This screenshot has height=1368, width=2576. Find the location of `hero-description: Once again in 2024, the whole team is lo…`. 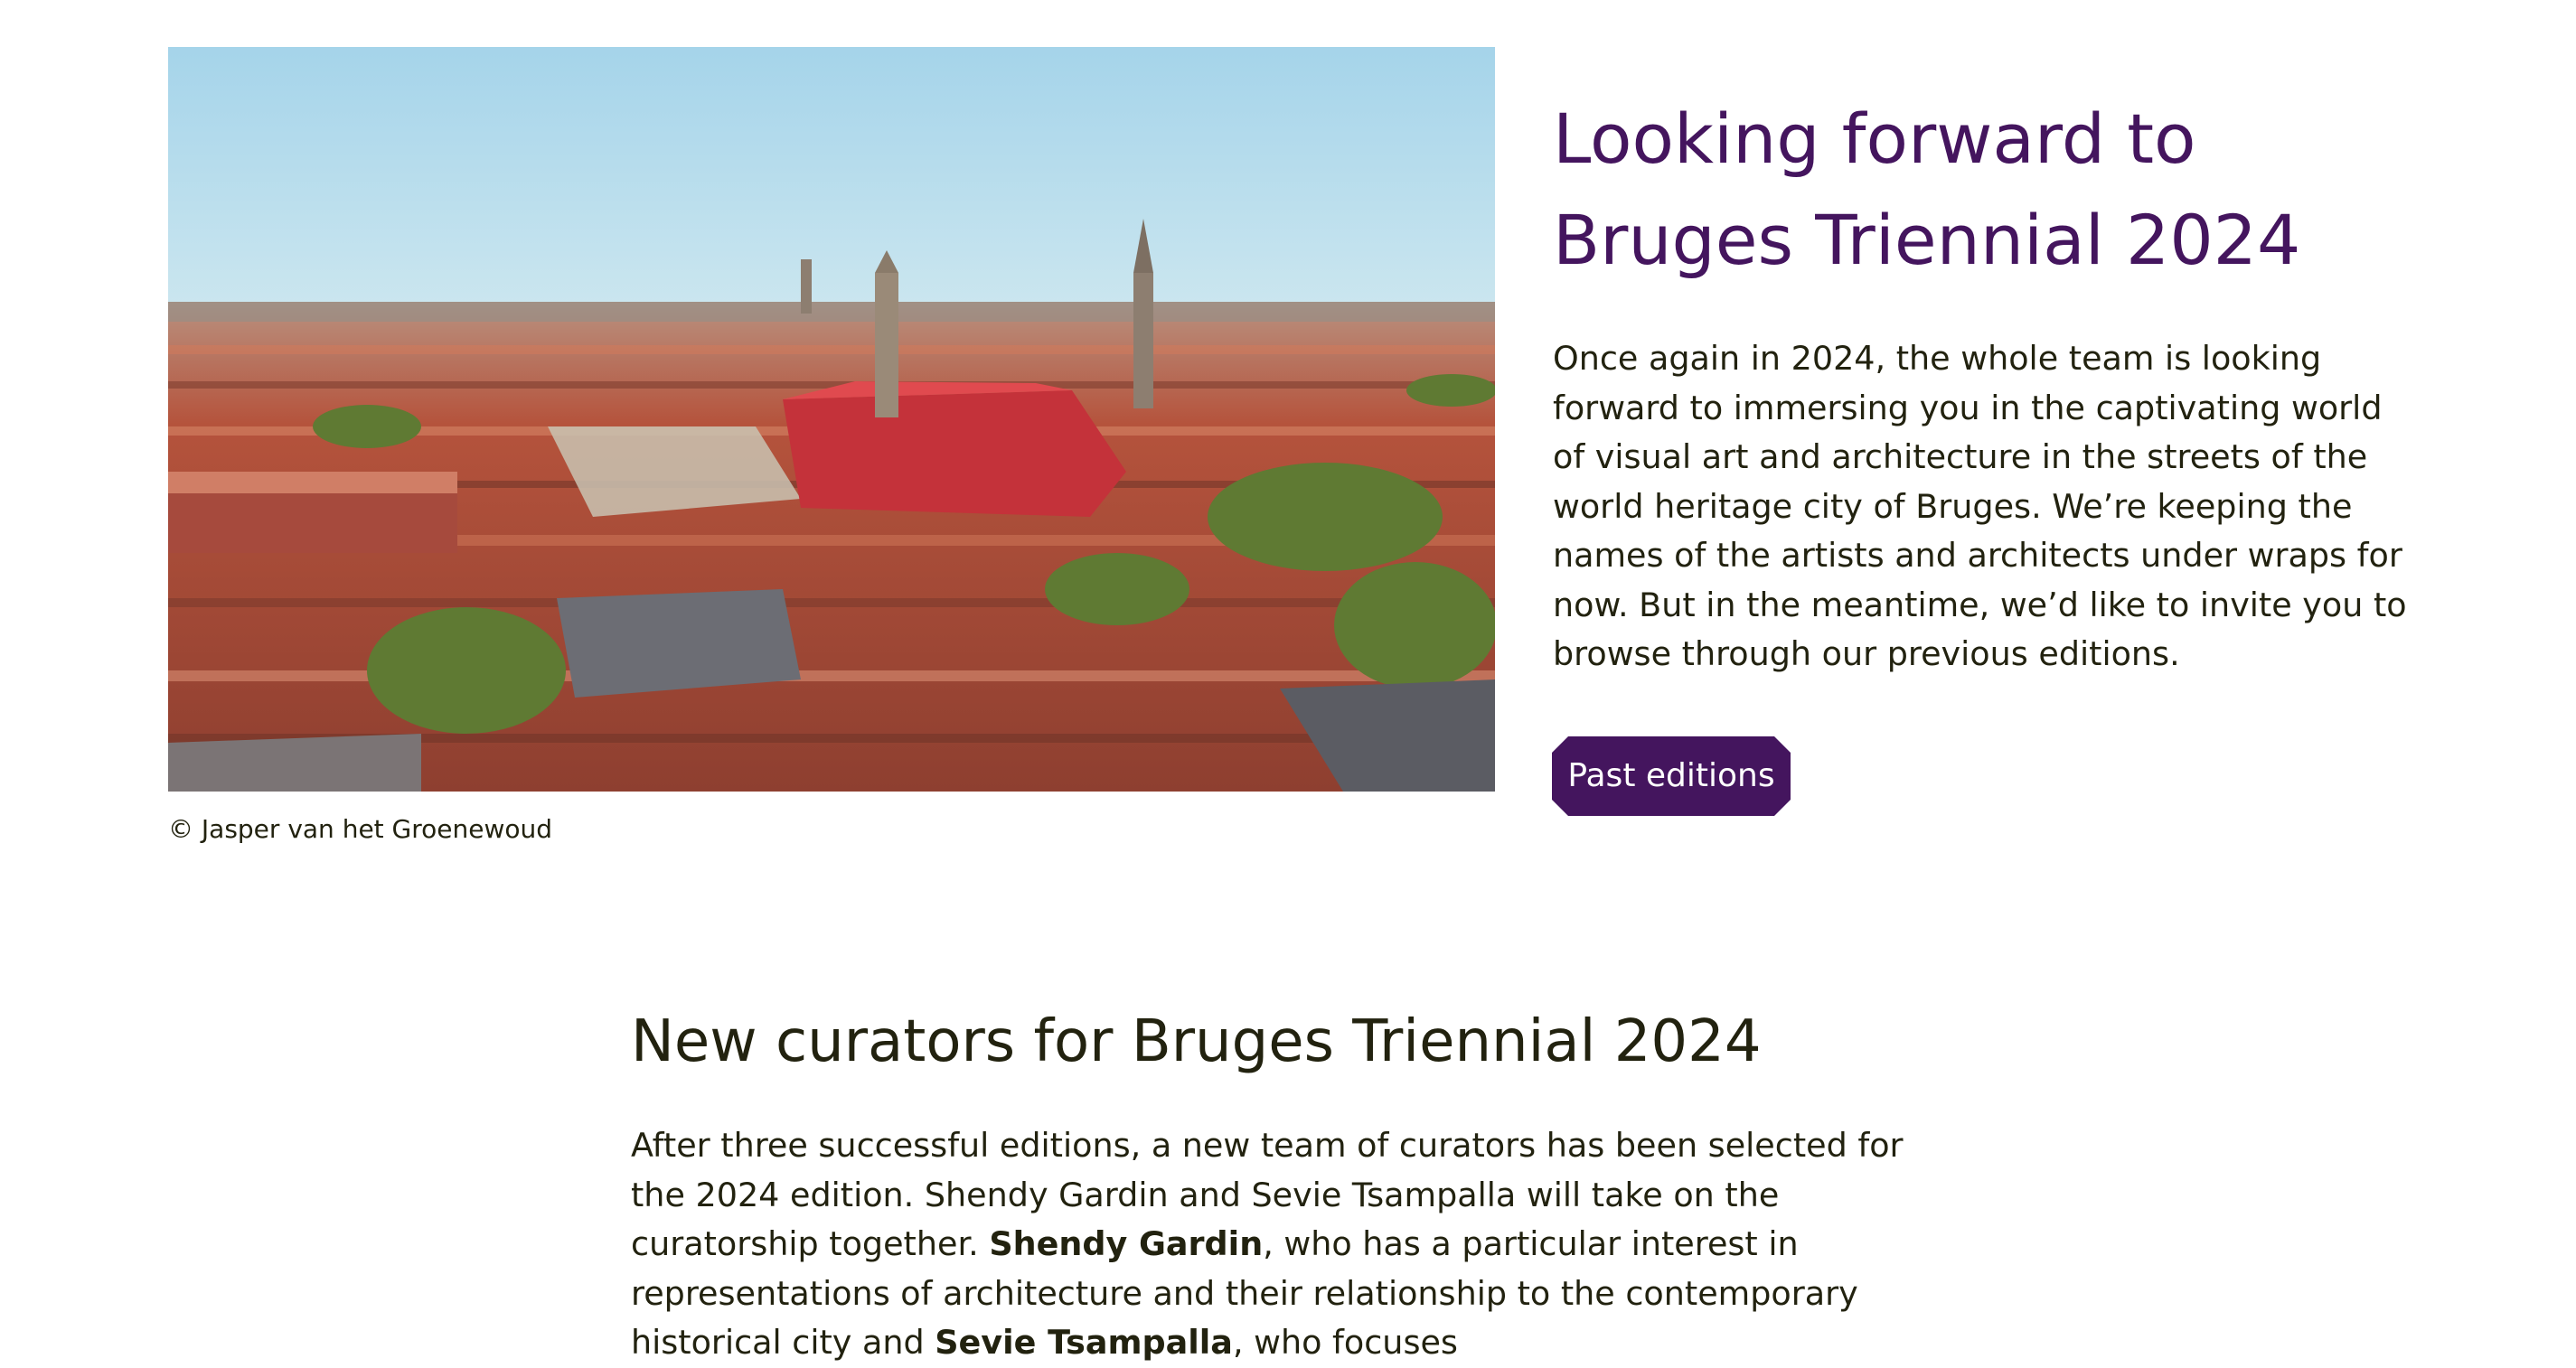

hero-description: Once again in 2024, the whole team is lo… is located at coordinates (1980, 506).